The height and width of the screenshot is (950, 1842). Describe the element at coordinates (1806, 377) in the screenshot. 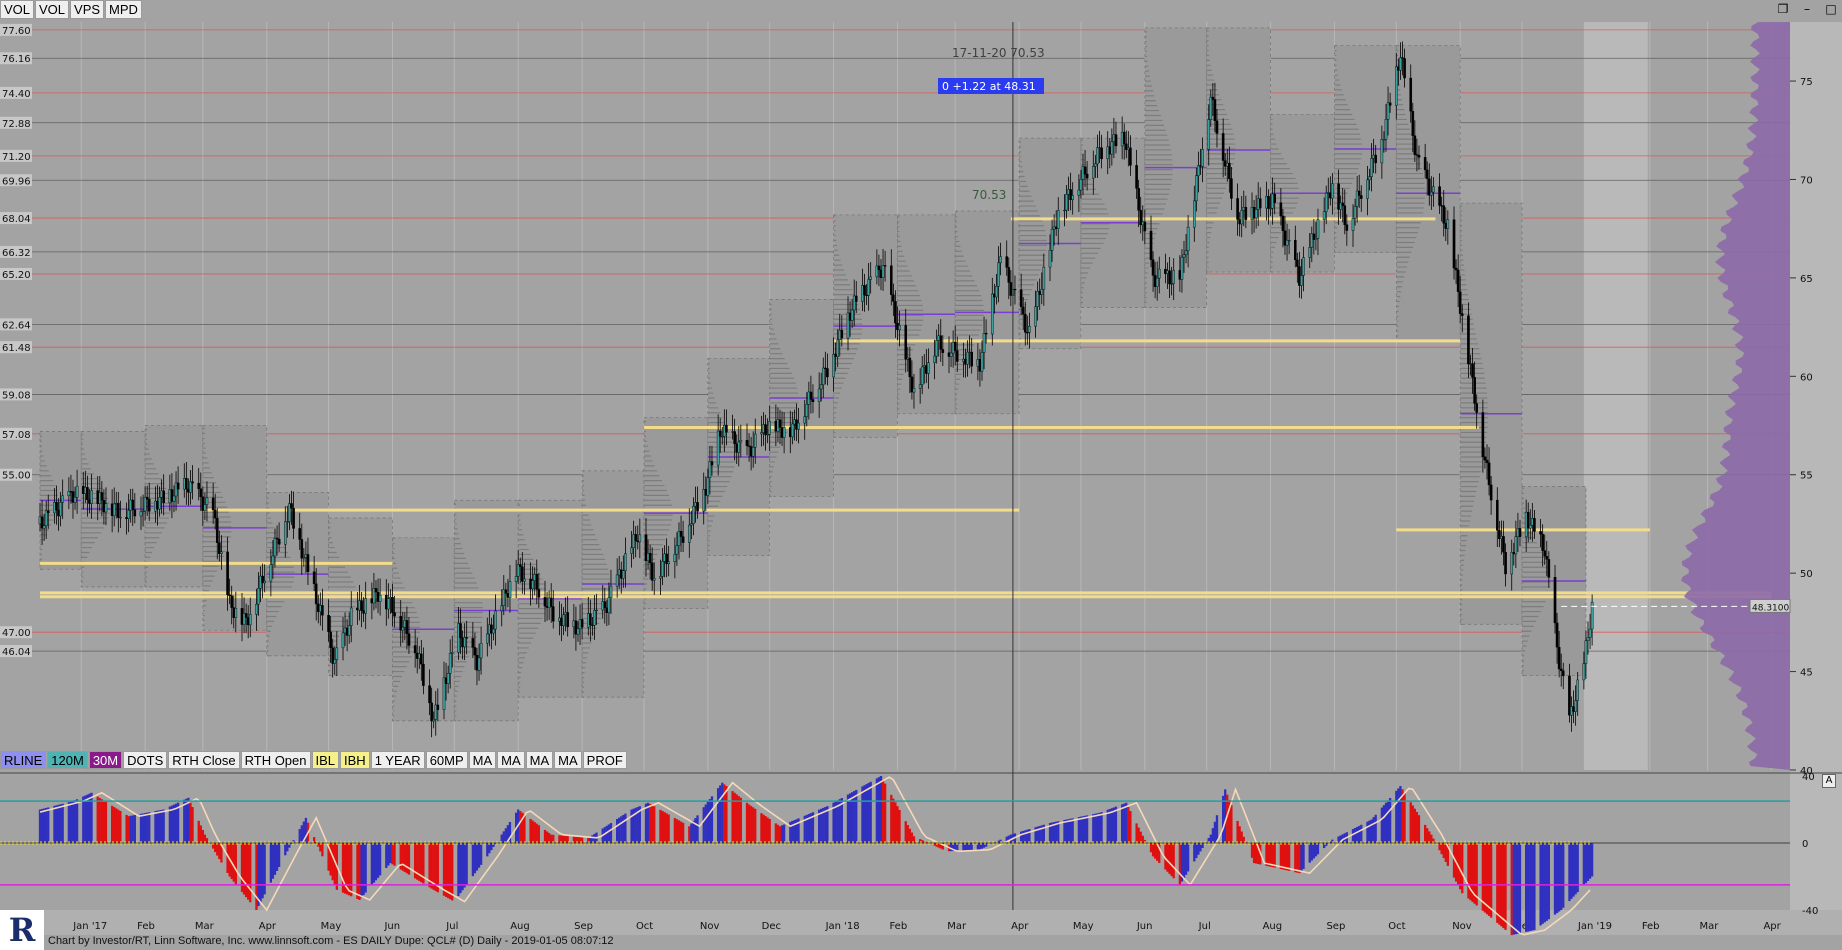

I see `right-axis-tick-label: 60` at that location.